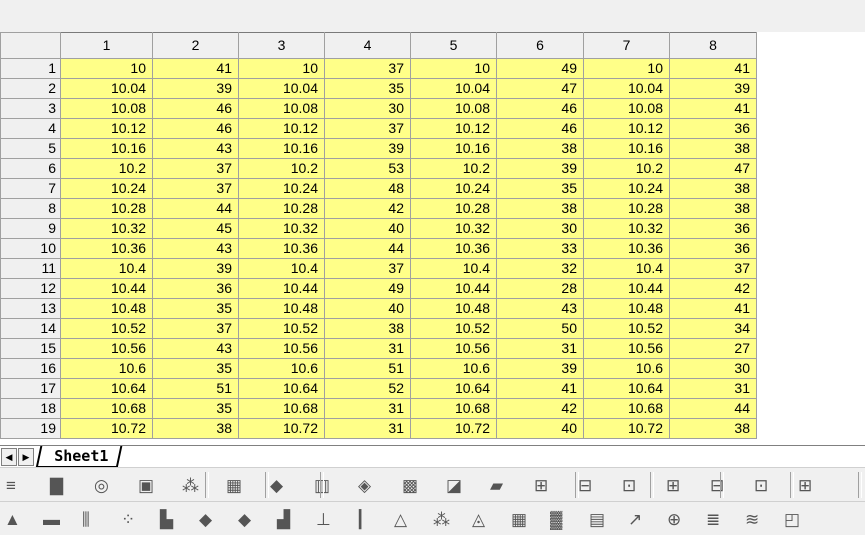  I want to click on column-header-8: 8, so click(713, 45).